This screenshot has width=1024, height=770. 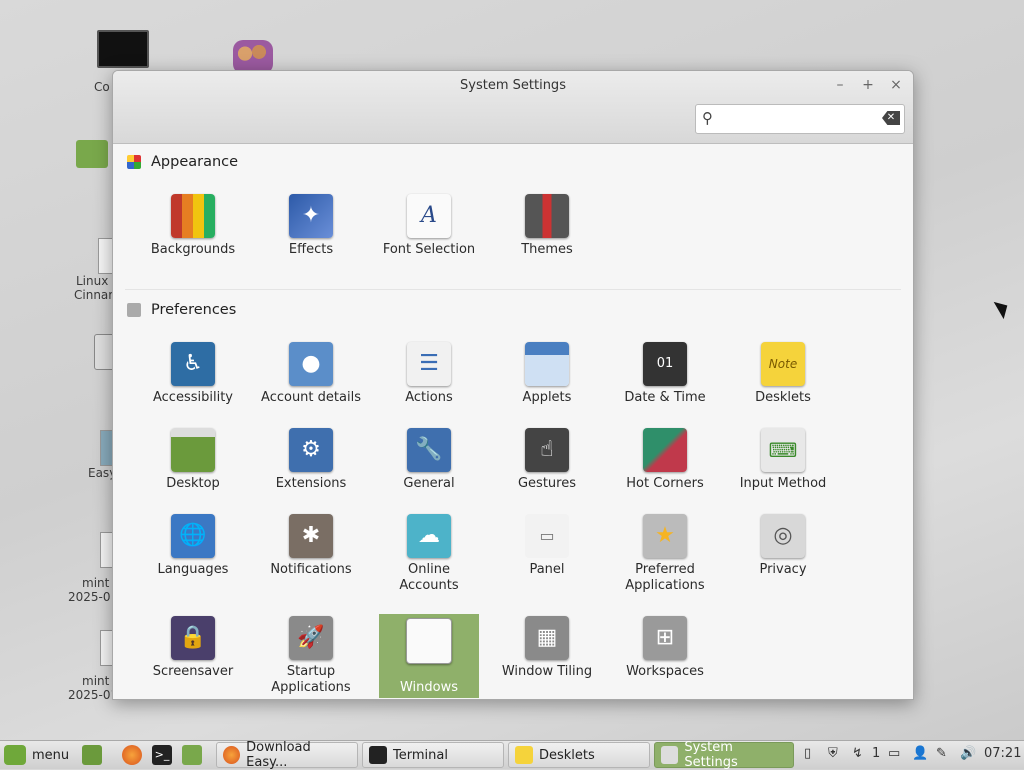 What do you see at coordinates (193, 397) in the screenshot?
I see `item-label: Accessibility` at bounding box center [193, 397].